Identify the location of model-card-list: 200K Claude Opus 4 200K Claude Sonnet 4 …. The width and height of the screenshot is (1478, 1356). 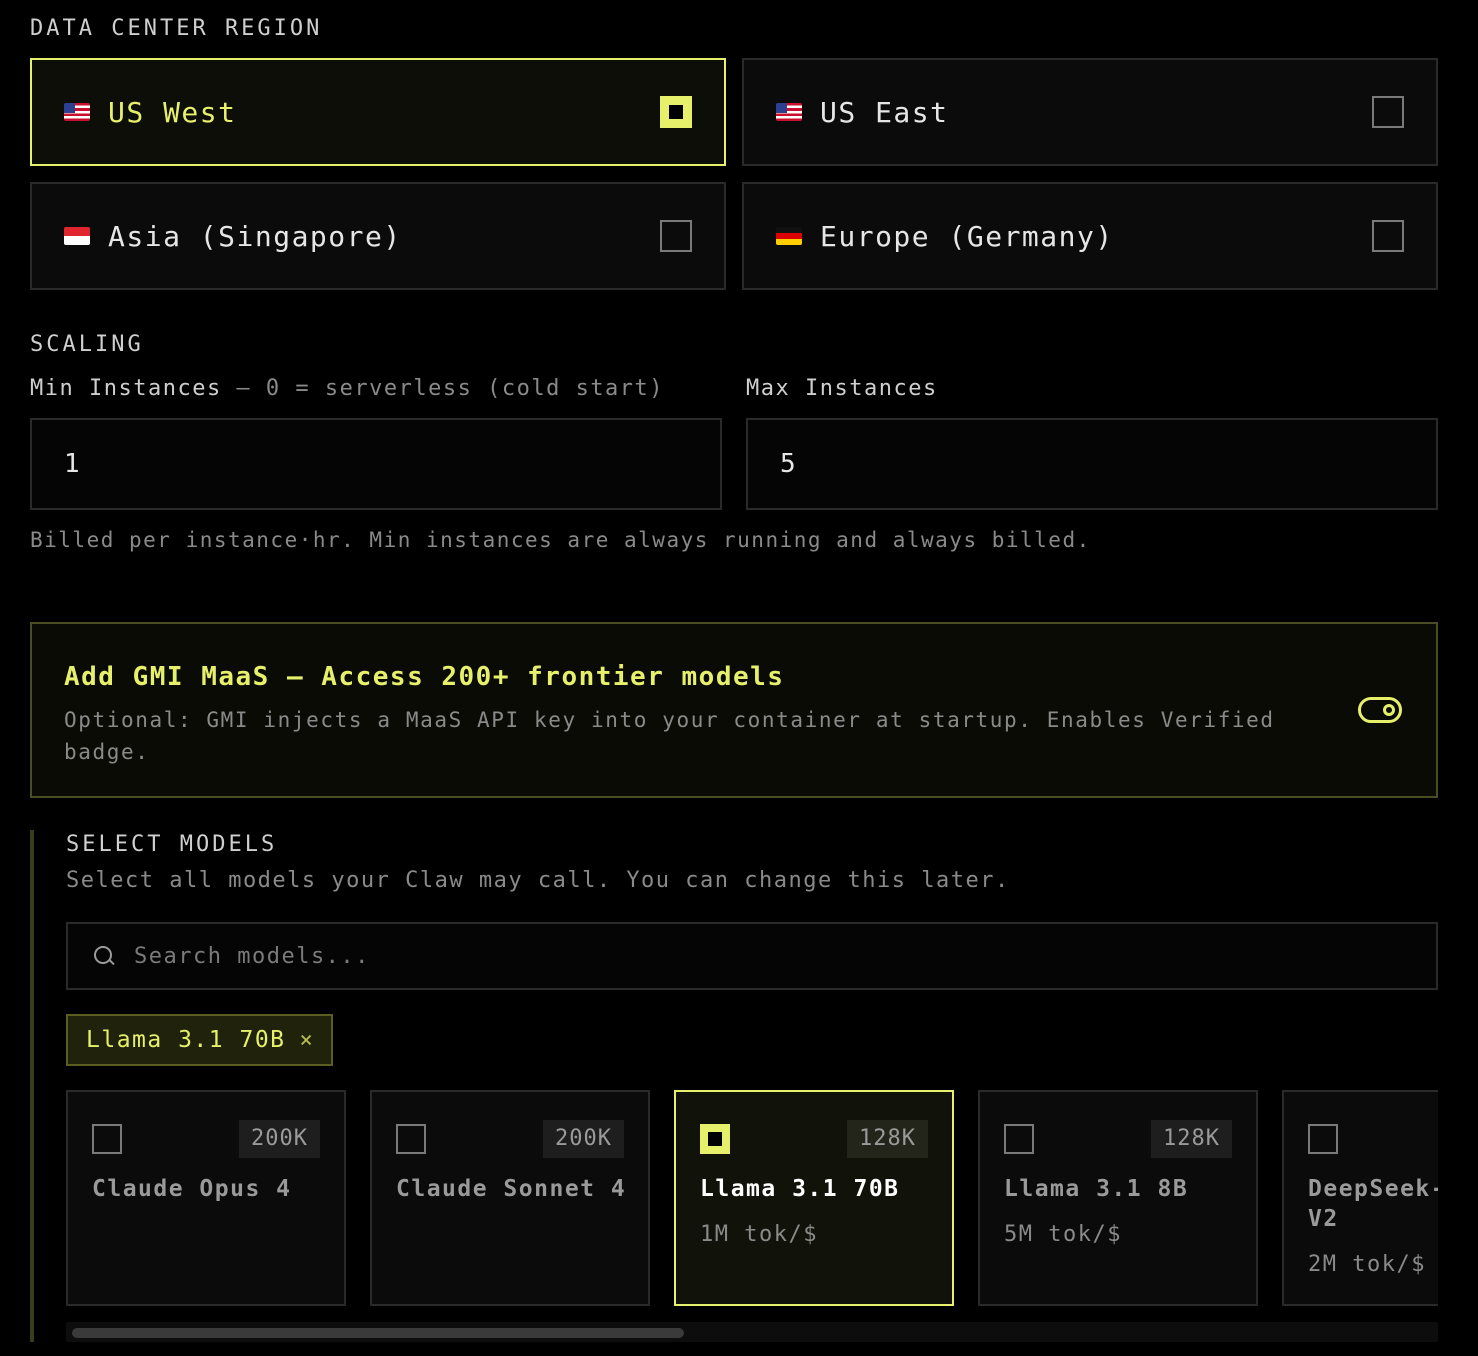
(752, 1199).